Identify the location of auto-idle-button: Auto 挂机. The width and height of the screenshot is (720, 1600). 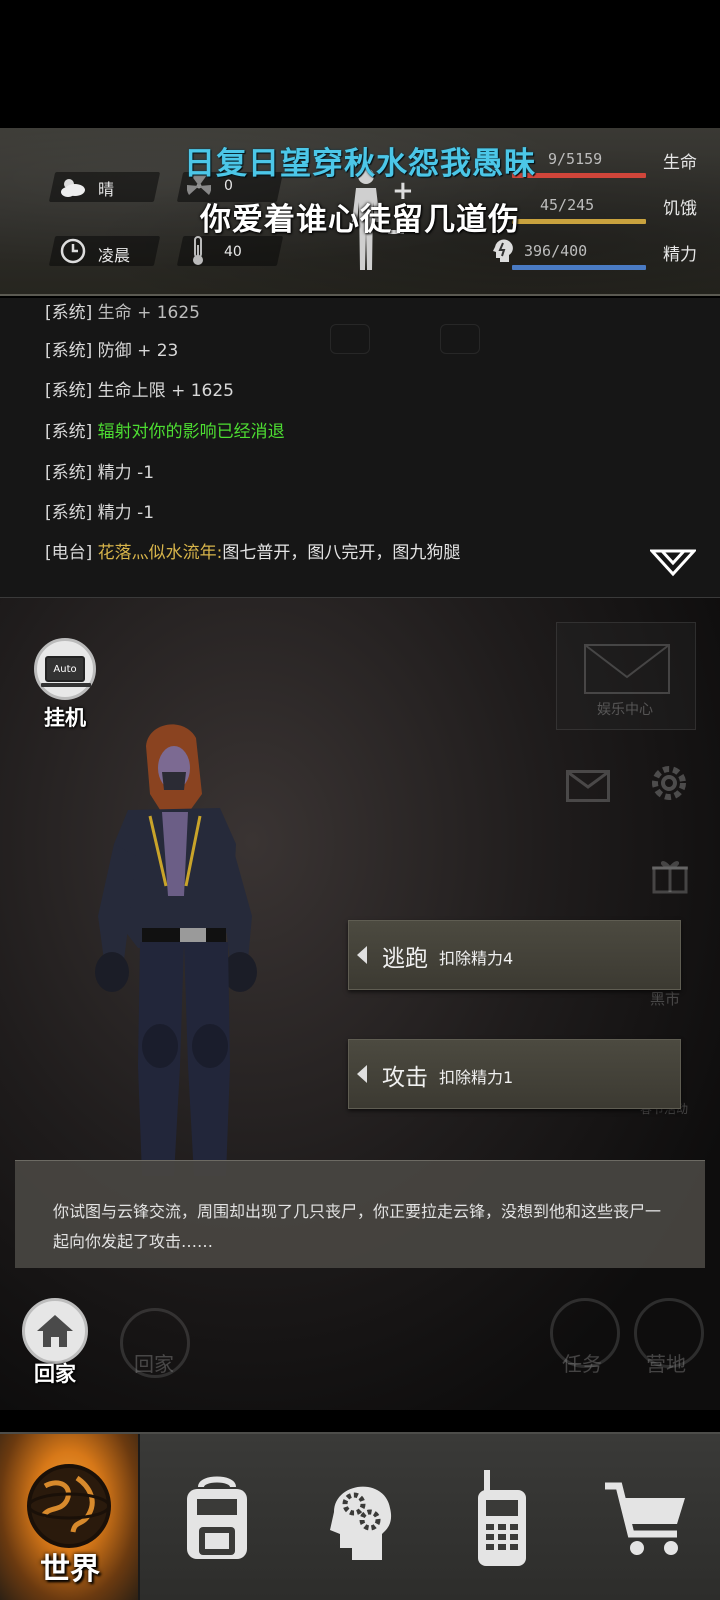
(65, 685).